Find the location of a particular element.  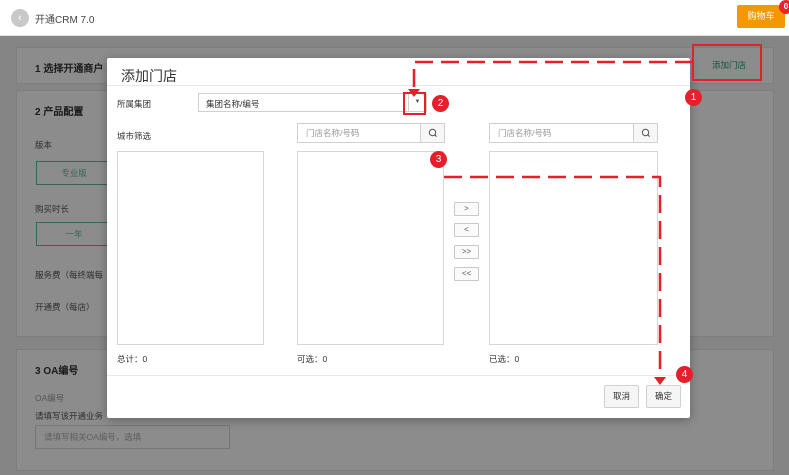

cart-count-badge: 0 is located at coordinates (784, 7).